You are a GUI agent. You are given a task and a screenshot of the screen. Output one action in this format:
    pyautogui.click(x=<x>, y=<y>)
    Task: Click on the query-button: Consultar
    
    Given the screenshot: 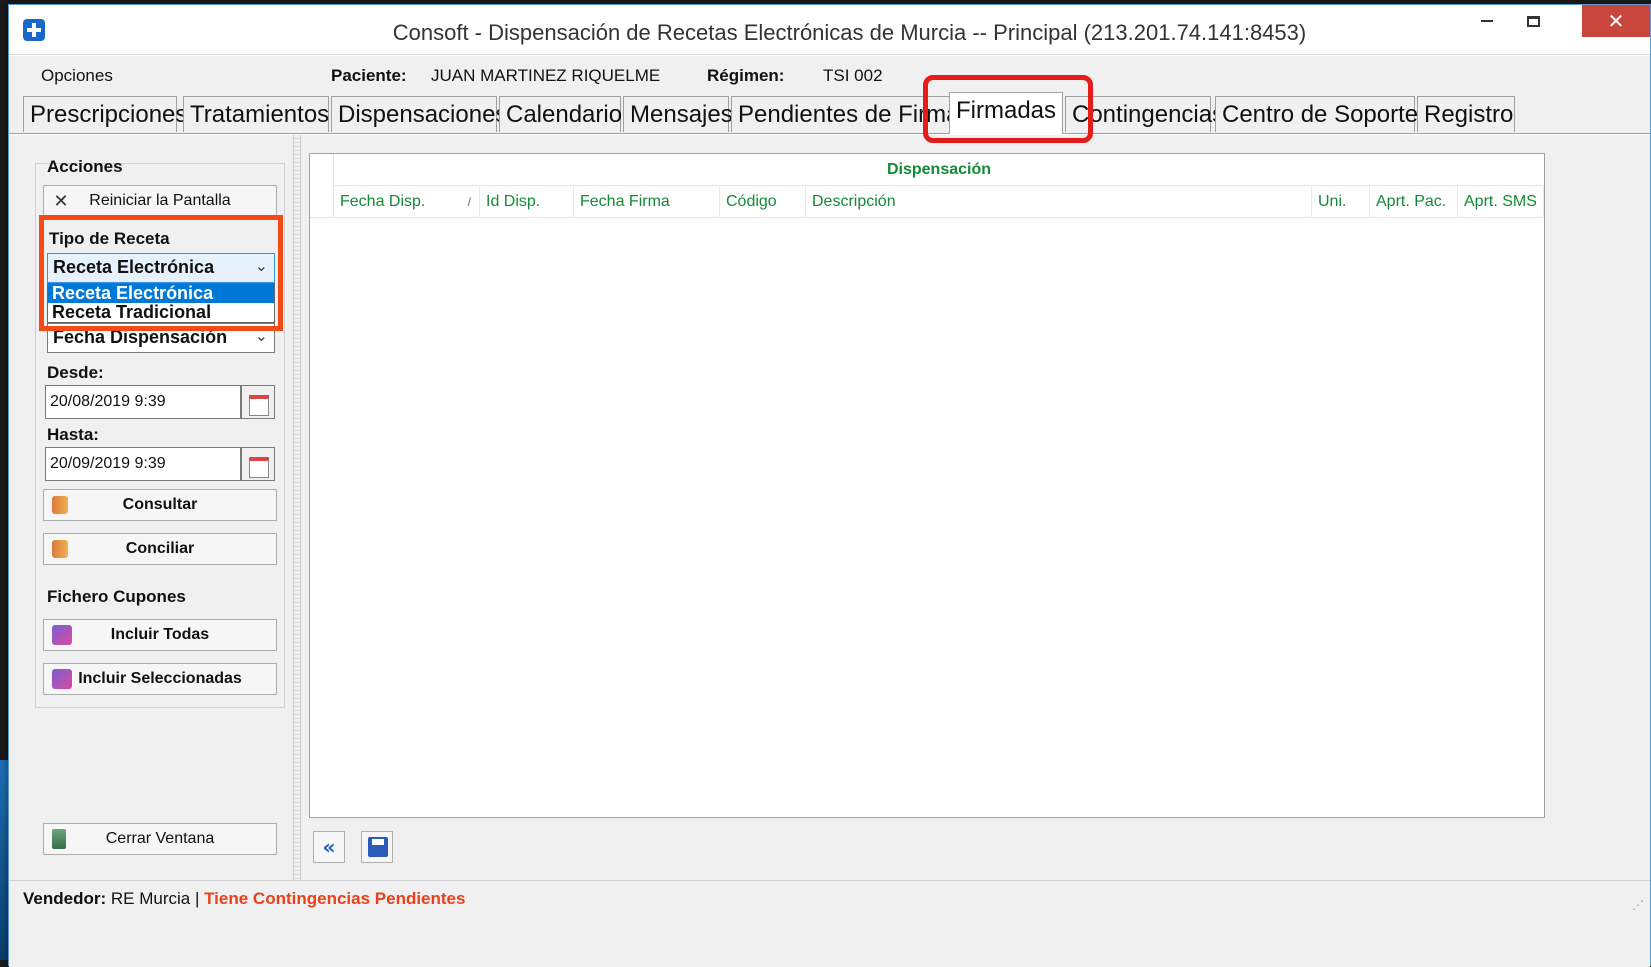 What is the action you would take?
    pyautogui.click(x=160, y=505)
    